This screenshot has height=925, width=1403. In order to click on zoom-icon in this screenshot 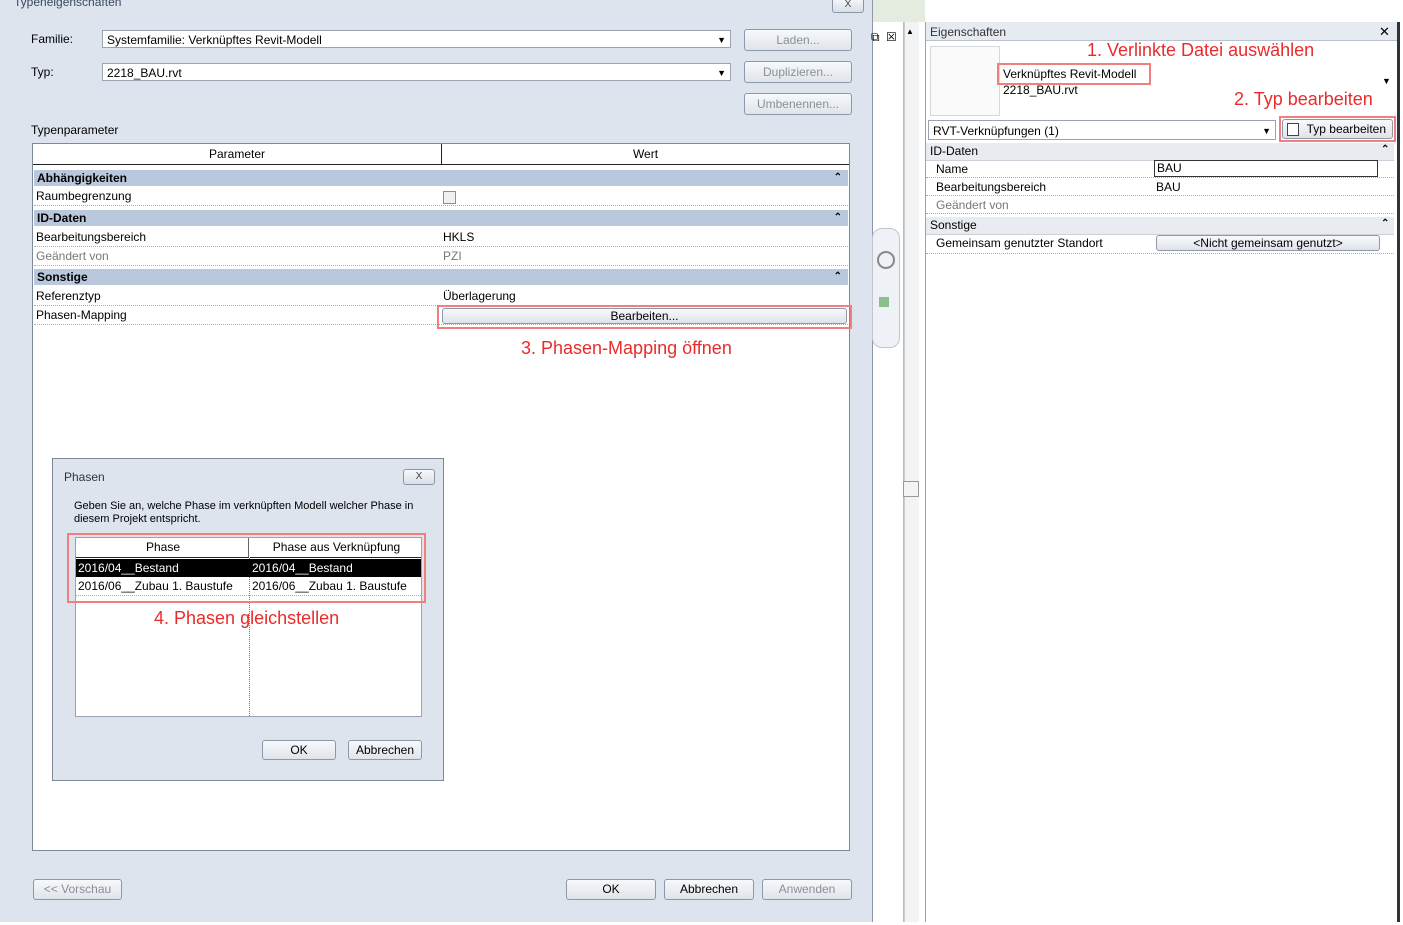, I will do `click(884, 302)`.